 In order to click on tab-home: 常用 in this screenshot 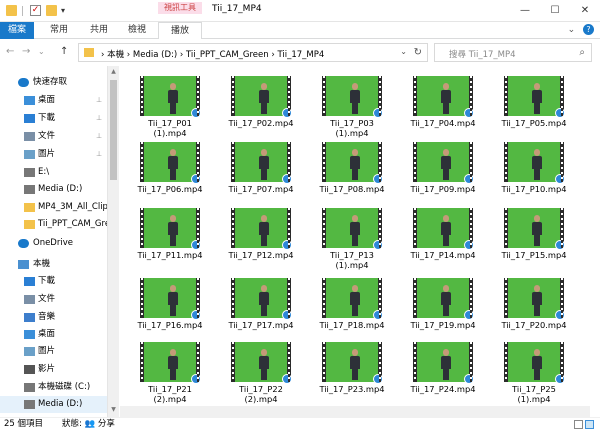, I will do `click(59, 30)`.